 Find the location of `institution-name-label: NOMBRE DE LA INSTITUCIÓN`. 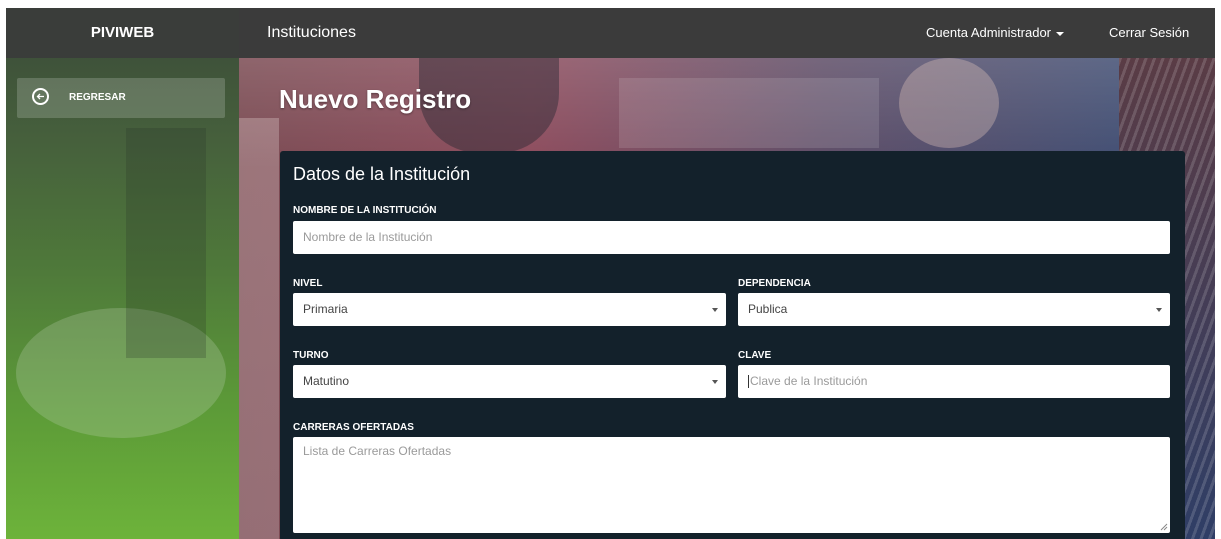

institution-name-label: NOMBRE DE LA INSTITUCIÓN is located at coordinates (365, 210).